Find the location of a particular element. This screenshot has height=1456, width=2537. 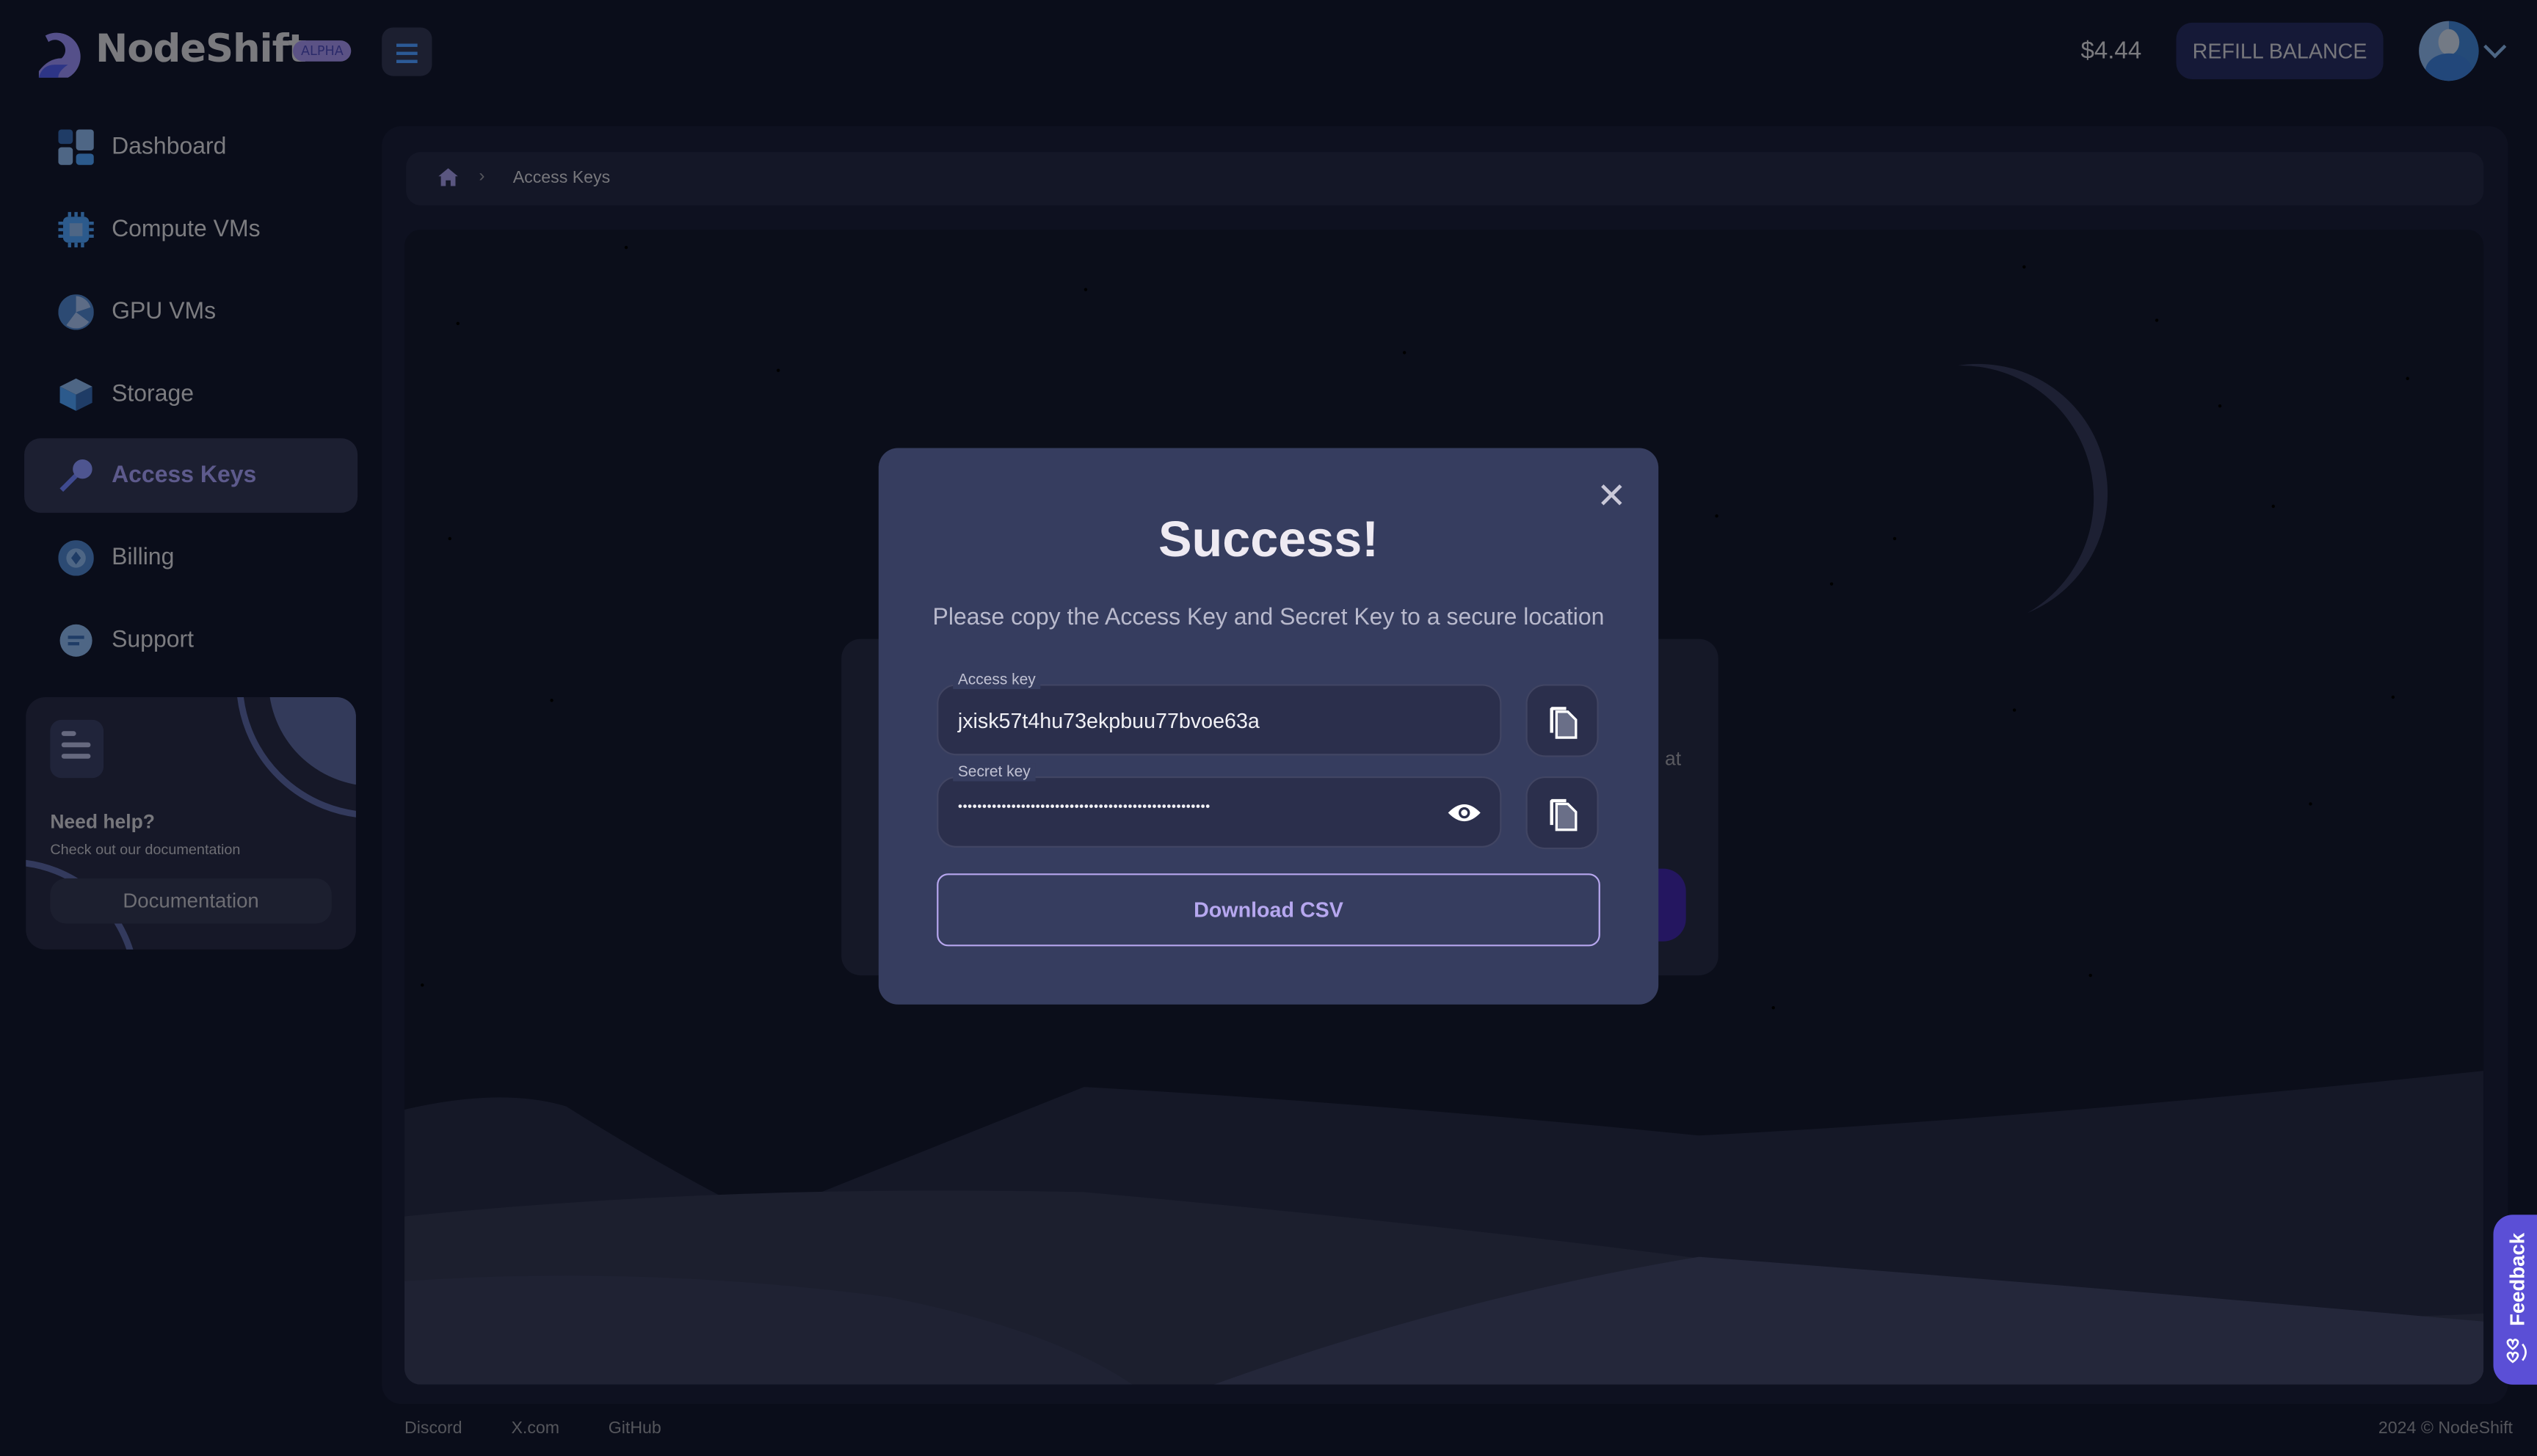

close-icon: ✕ is located at coordinates (1611, 495).